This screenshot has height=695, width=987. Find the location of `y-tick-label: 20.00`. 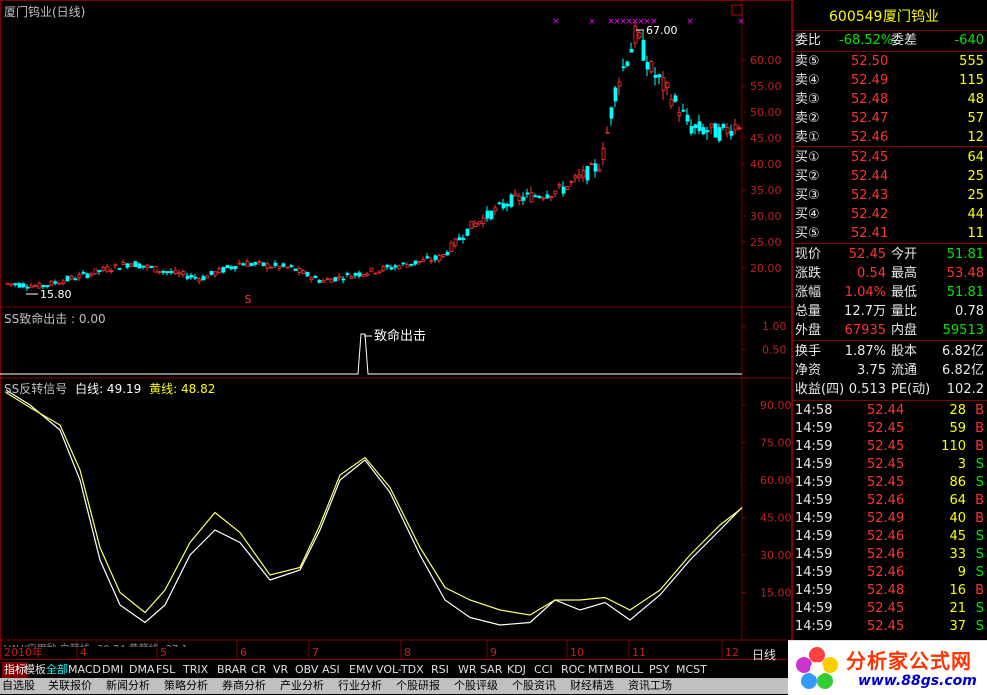

y-tick-label: 20.00 is located at coordinates (766, 268).